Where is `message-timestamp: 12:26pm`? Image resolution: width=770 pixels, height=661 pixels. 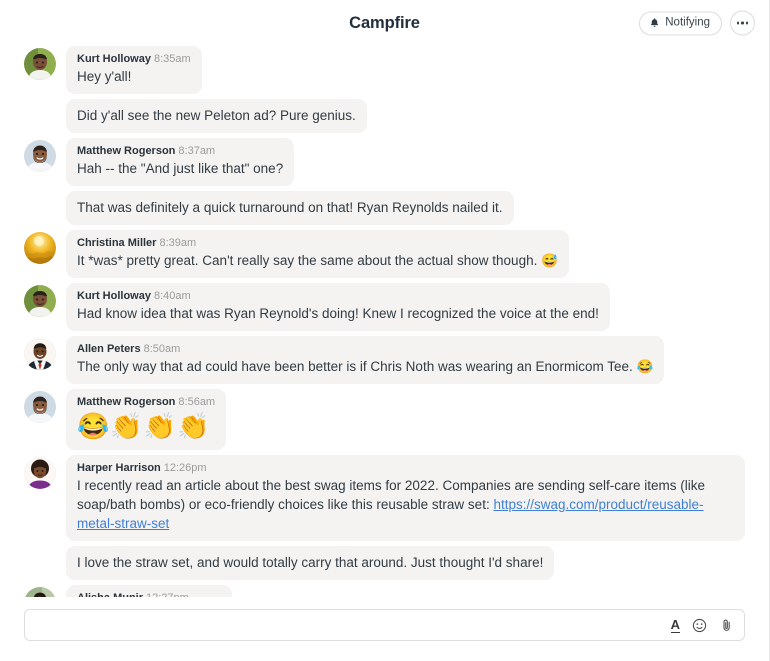
message-timestamp: 12:26pm is located at coordinates (185, 468).